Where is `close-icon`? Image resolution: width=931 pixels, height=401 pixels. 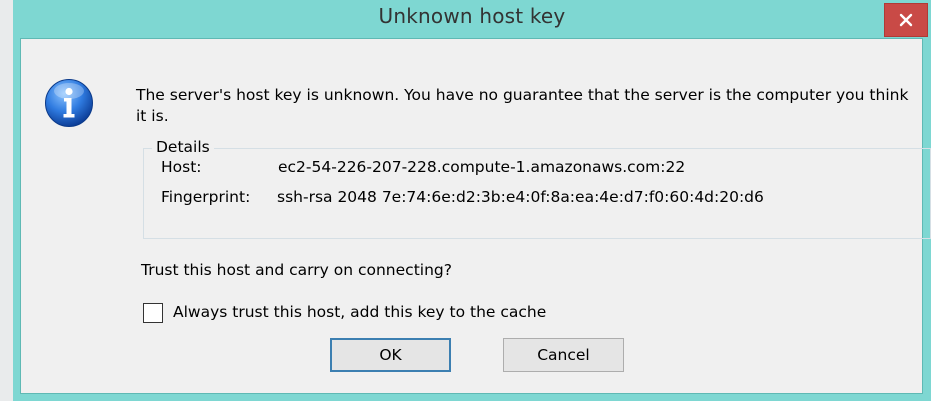
close-icon is located at coordinates (906, 20).